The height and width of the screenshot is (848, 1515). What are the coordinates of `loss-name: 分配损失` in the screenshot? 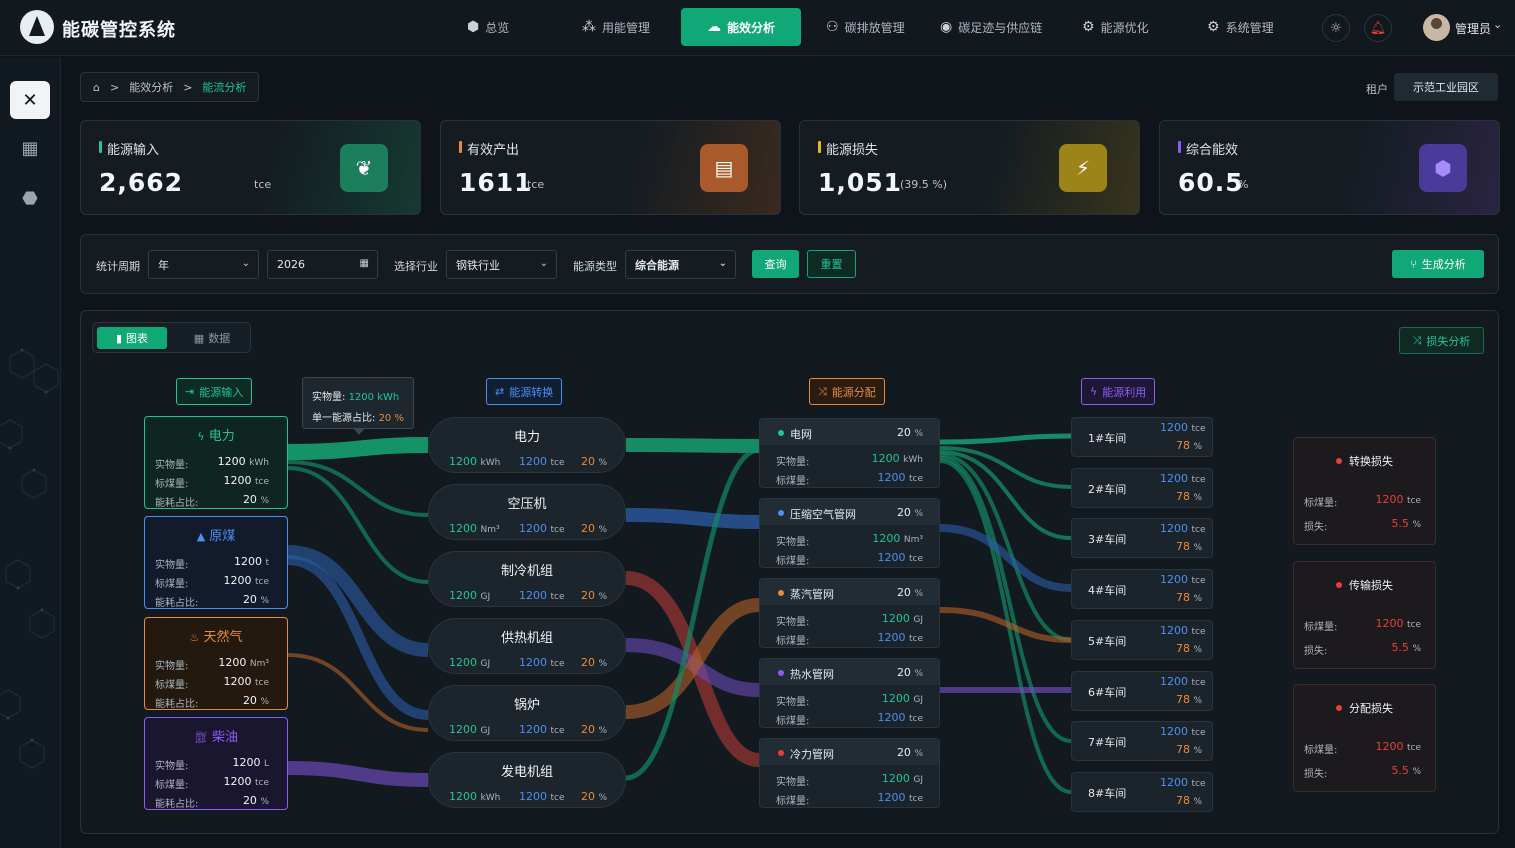 It's located at (1364, 708).